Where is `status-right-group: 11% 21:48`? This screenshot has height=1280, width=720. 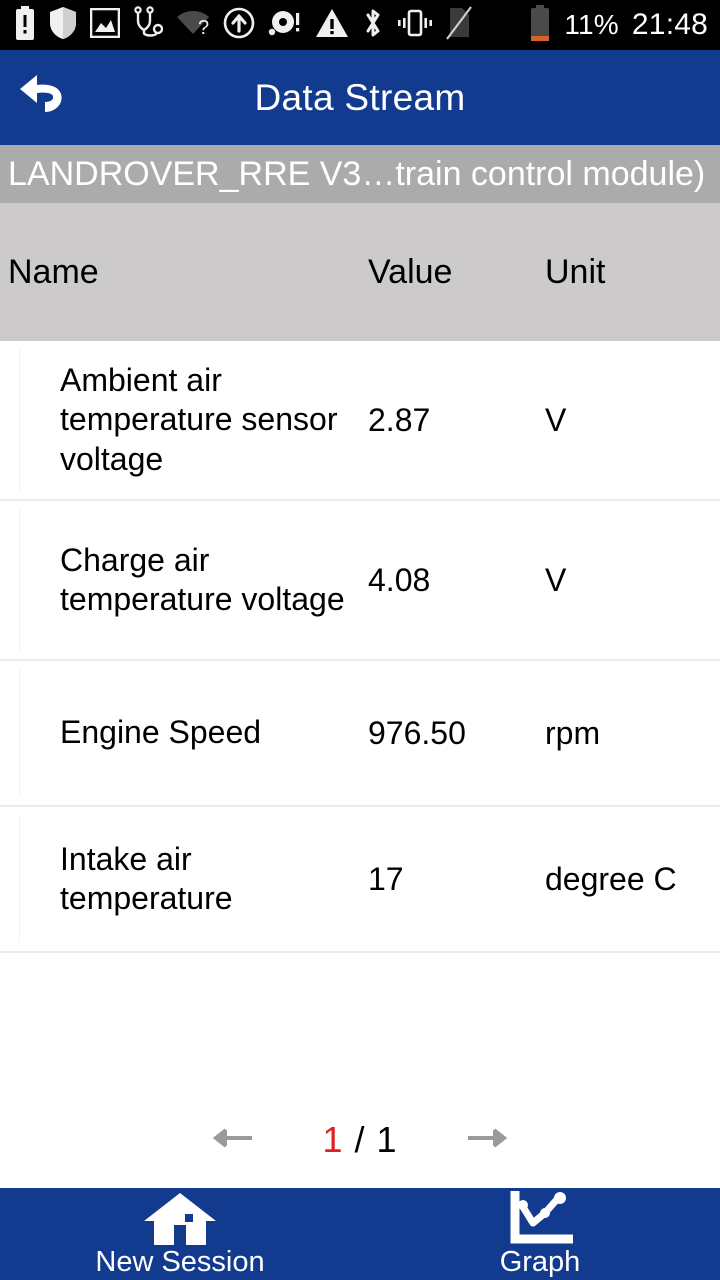 status-right-group: 11% 21:48 is located at coordinates (618, 25).